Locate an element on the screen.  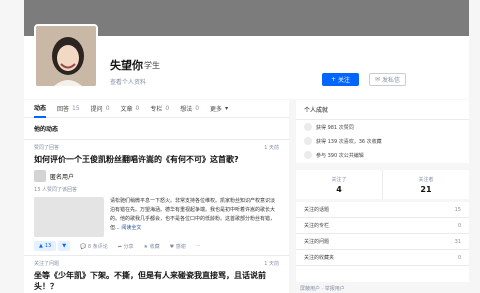
activity-heading: 他的动态 is located at coordinates (156, 129).